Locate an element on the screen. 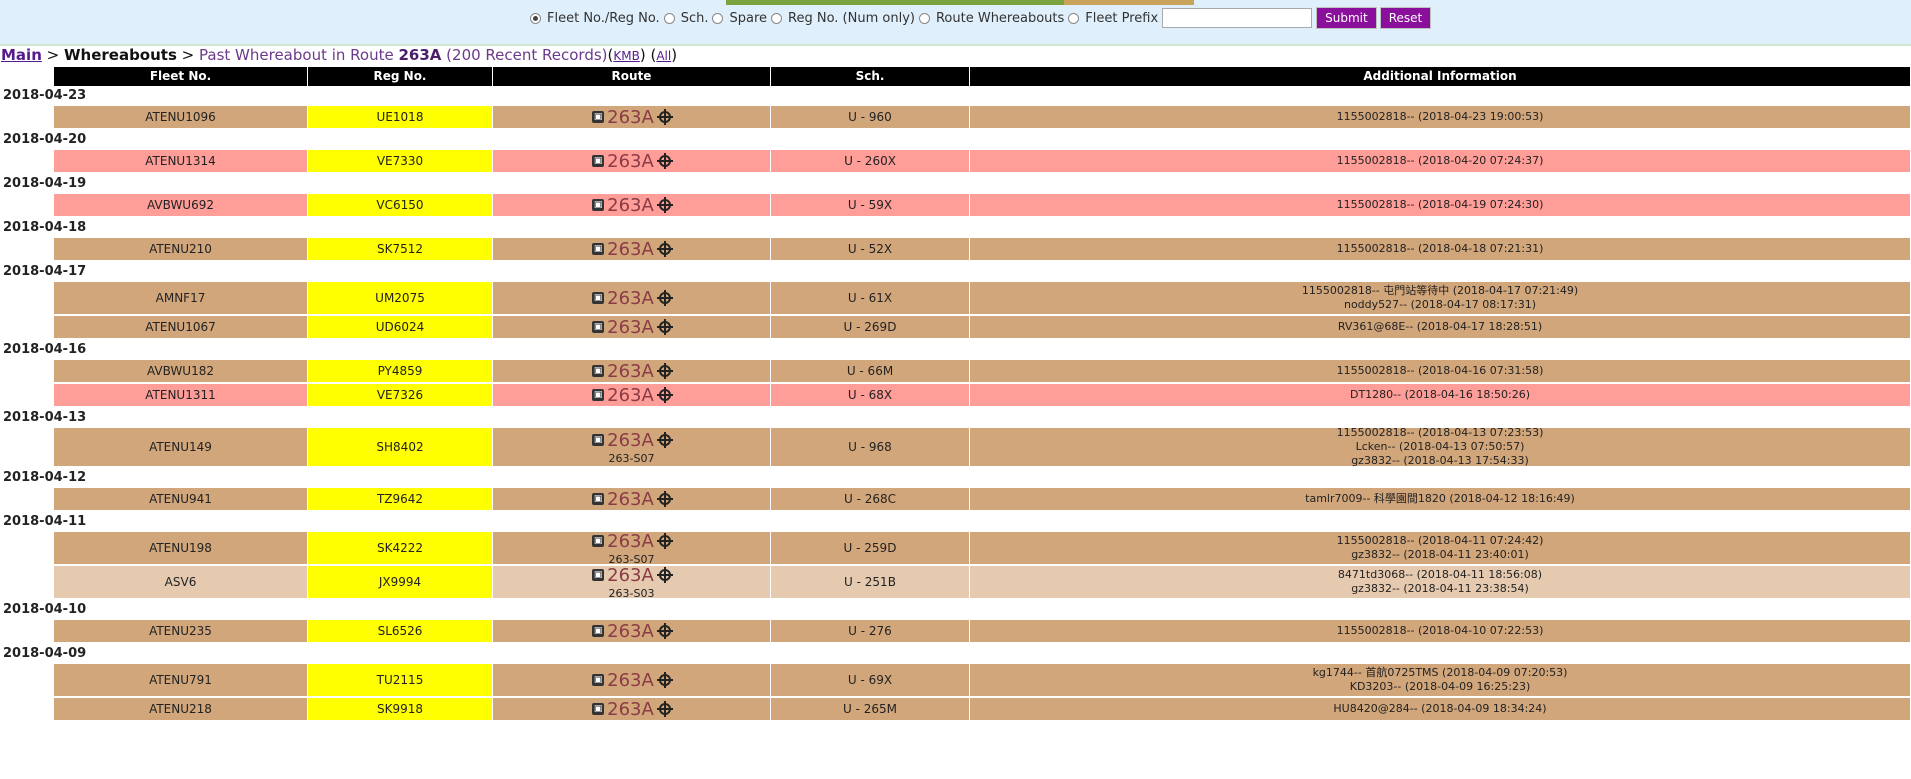 The image size is (1911, 779). option-route-whereabouts: Route Whereabouts is located at coordinates (991, 18).